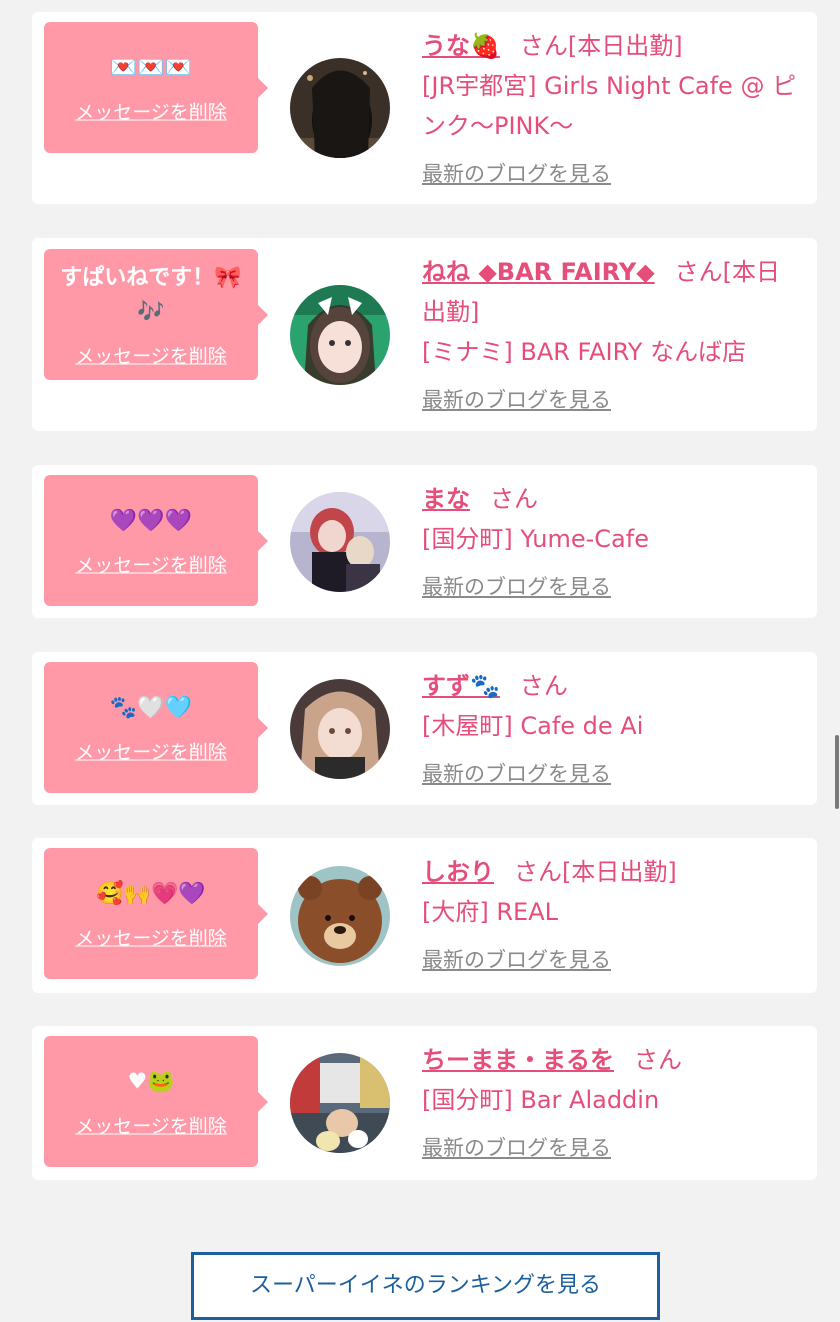  I want to click on message-bubble: 🥰🙌💗💜 メッセージを削除, so click(156, 913).